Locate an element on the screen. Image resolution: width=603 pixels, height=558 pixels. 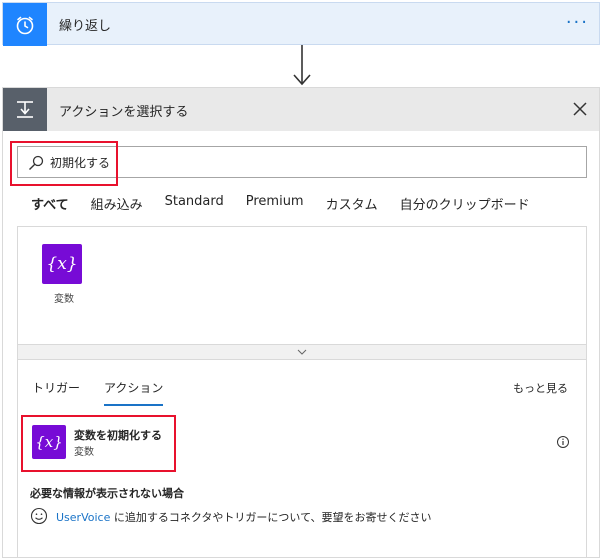
search-icon is located at coordinates (36, 162).